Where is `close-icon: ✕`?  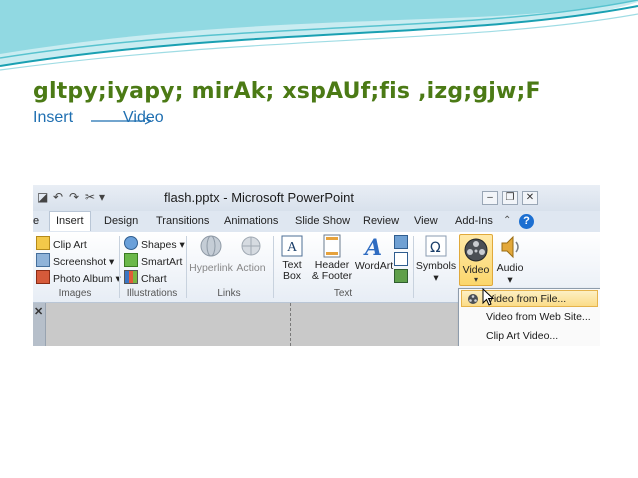
close-icon: ✕ is located at coordinates (530, 198).